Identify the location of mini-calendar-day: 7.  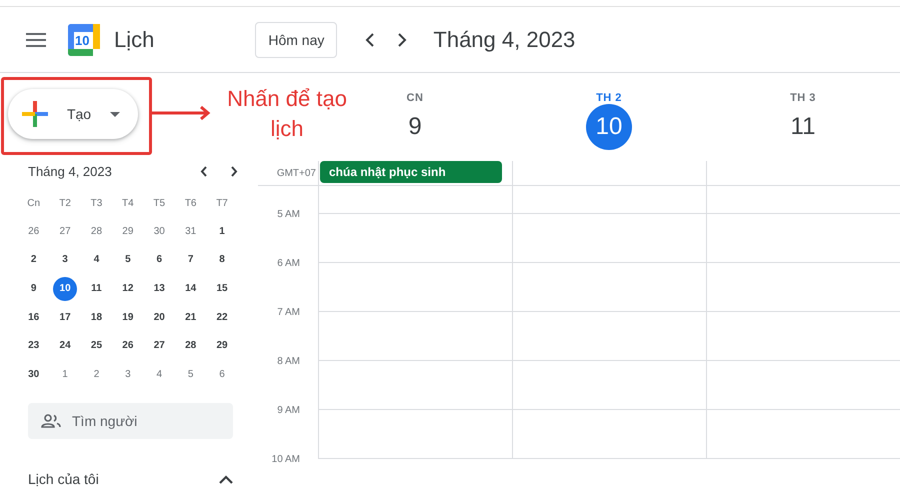
(190, 260).